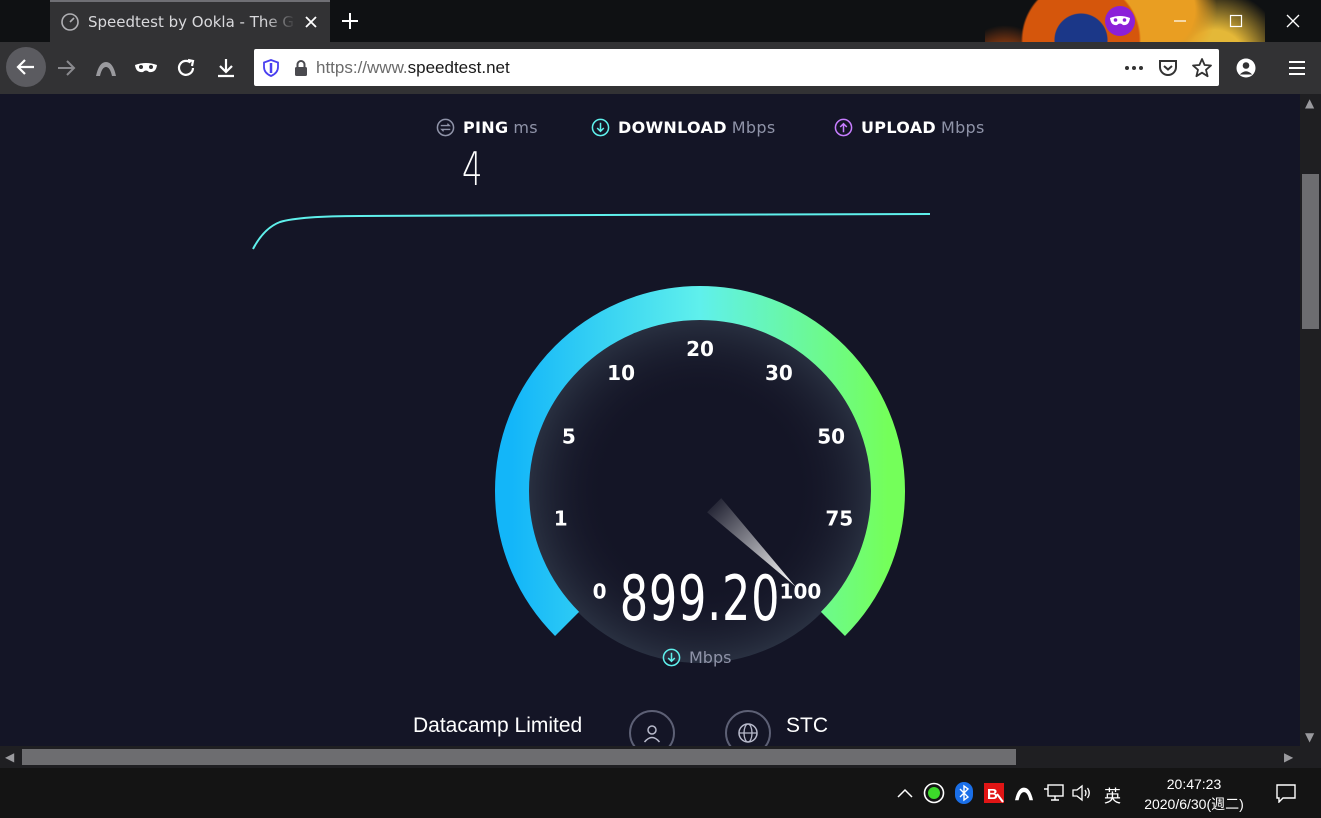  I want to click on show-hidden-icons-chevron-up-icon, so click(905, 793).